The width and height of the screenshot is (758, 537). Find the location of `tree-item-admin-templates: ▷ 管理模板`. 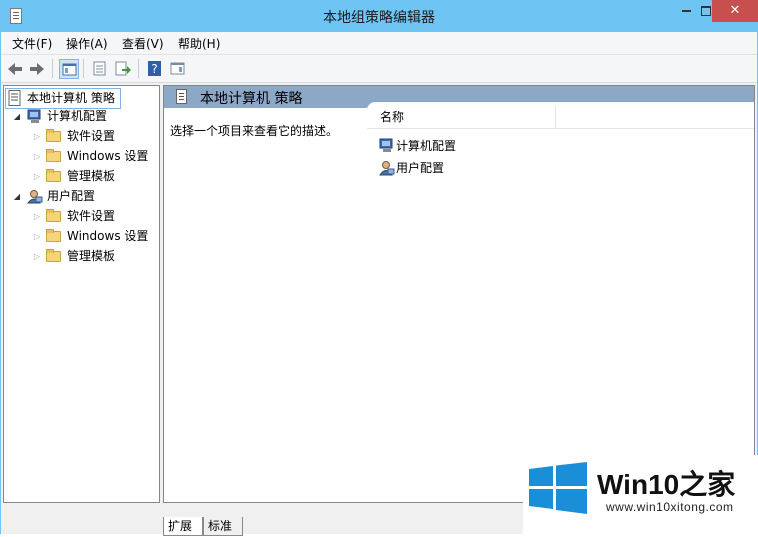

tree-item-admin-templates: ▷ 管理模板 is located at coordinates (79, 176).